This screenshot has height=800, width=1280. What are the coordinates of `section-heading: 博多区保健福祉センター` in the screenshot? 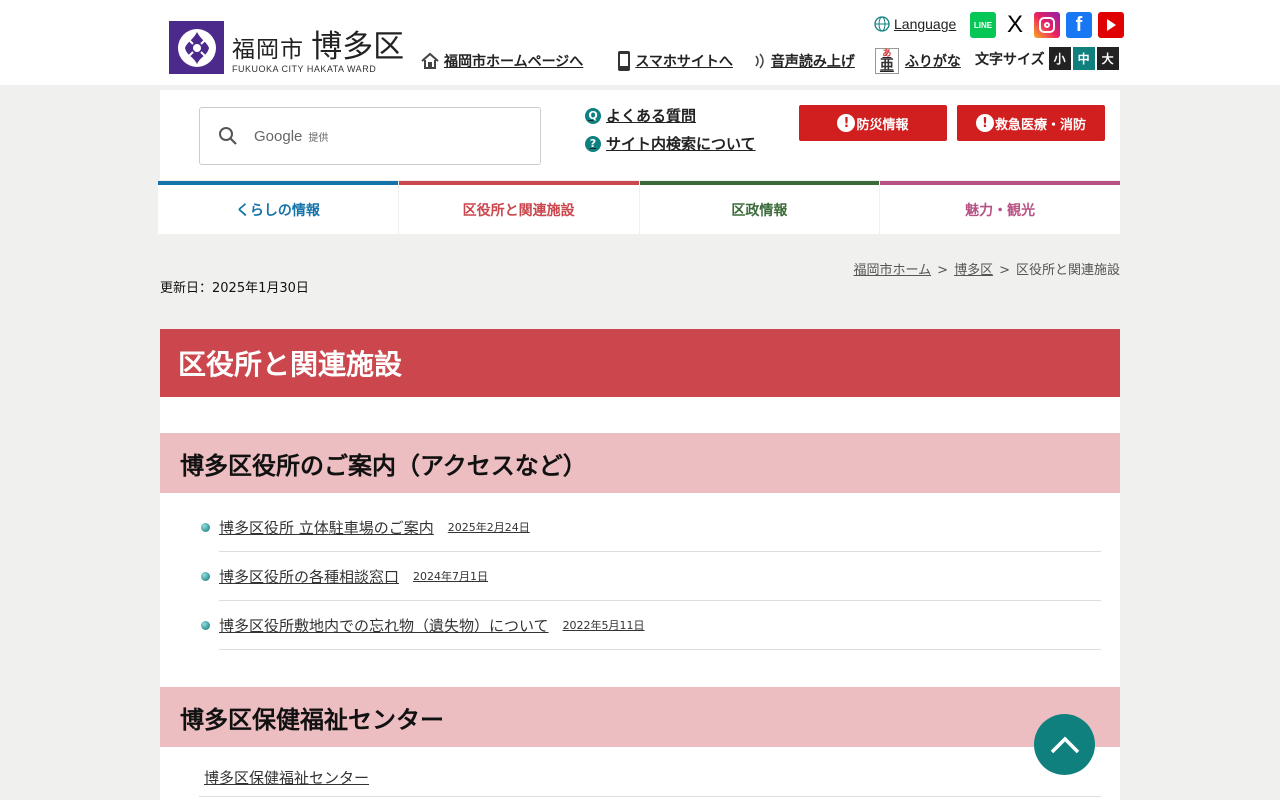 It's located at (640, 717).